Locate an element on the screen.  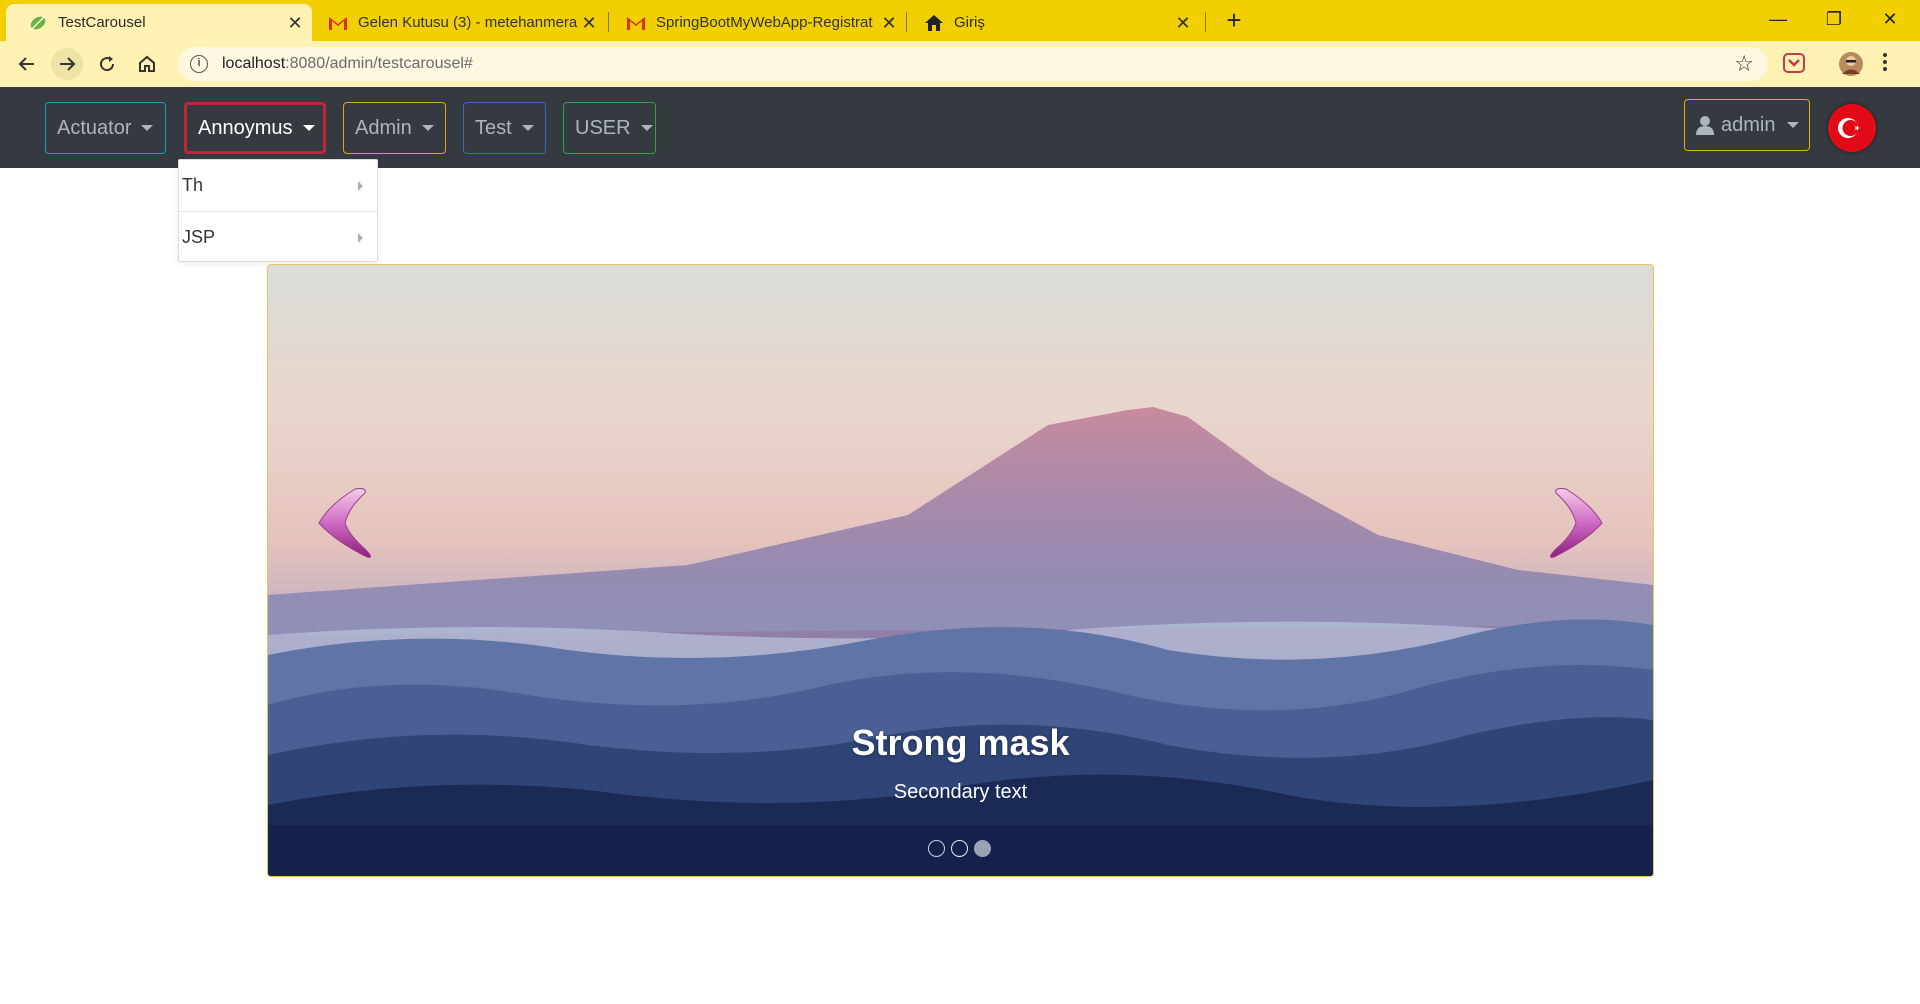
browser-tab-gmail-inbox: Gelen Kutusu (3) - metehanmeral ✕ is located at coordinates (456, 22).